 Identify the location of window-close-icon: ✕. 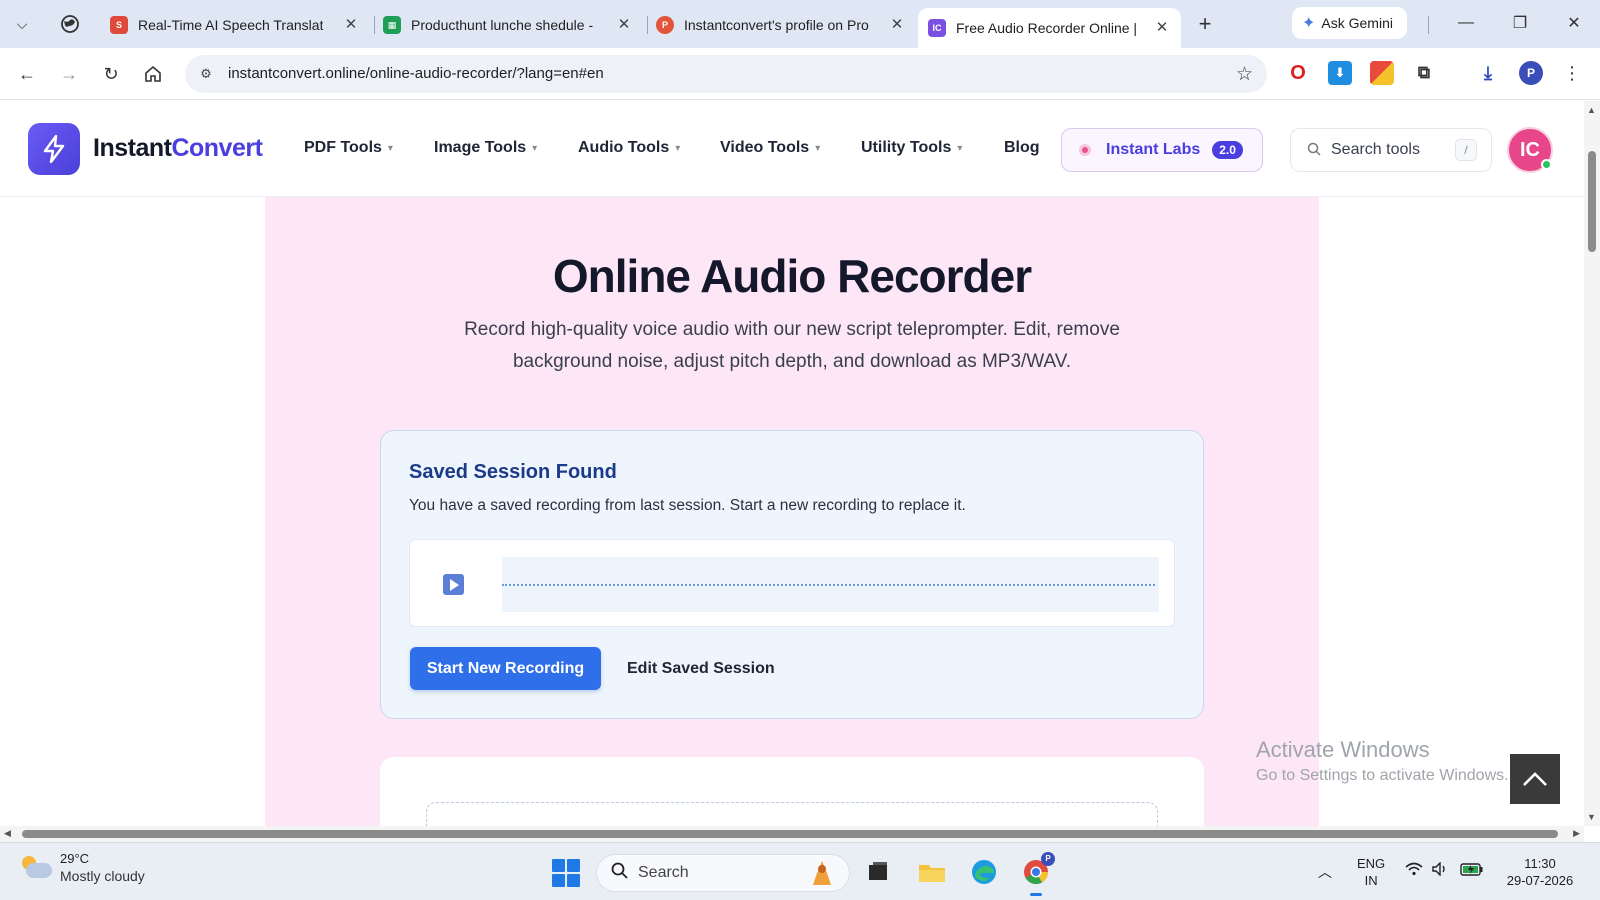
(1574, 23).